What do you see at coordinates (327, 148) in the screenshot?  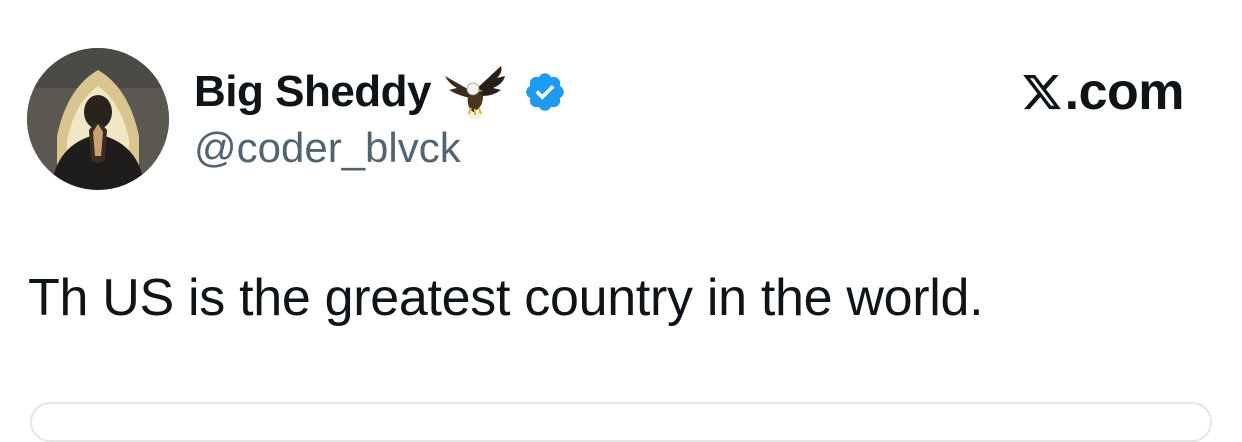 I see `author-handle: @coder_blvck` at bounding box center [327, 148].